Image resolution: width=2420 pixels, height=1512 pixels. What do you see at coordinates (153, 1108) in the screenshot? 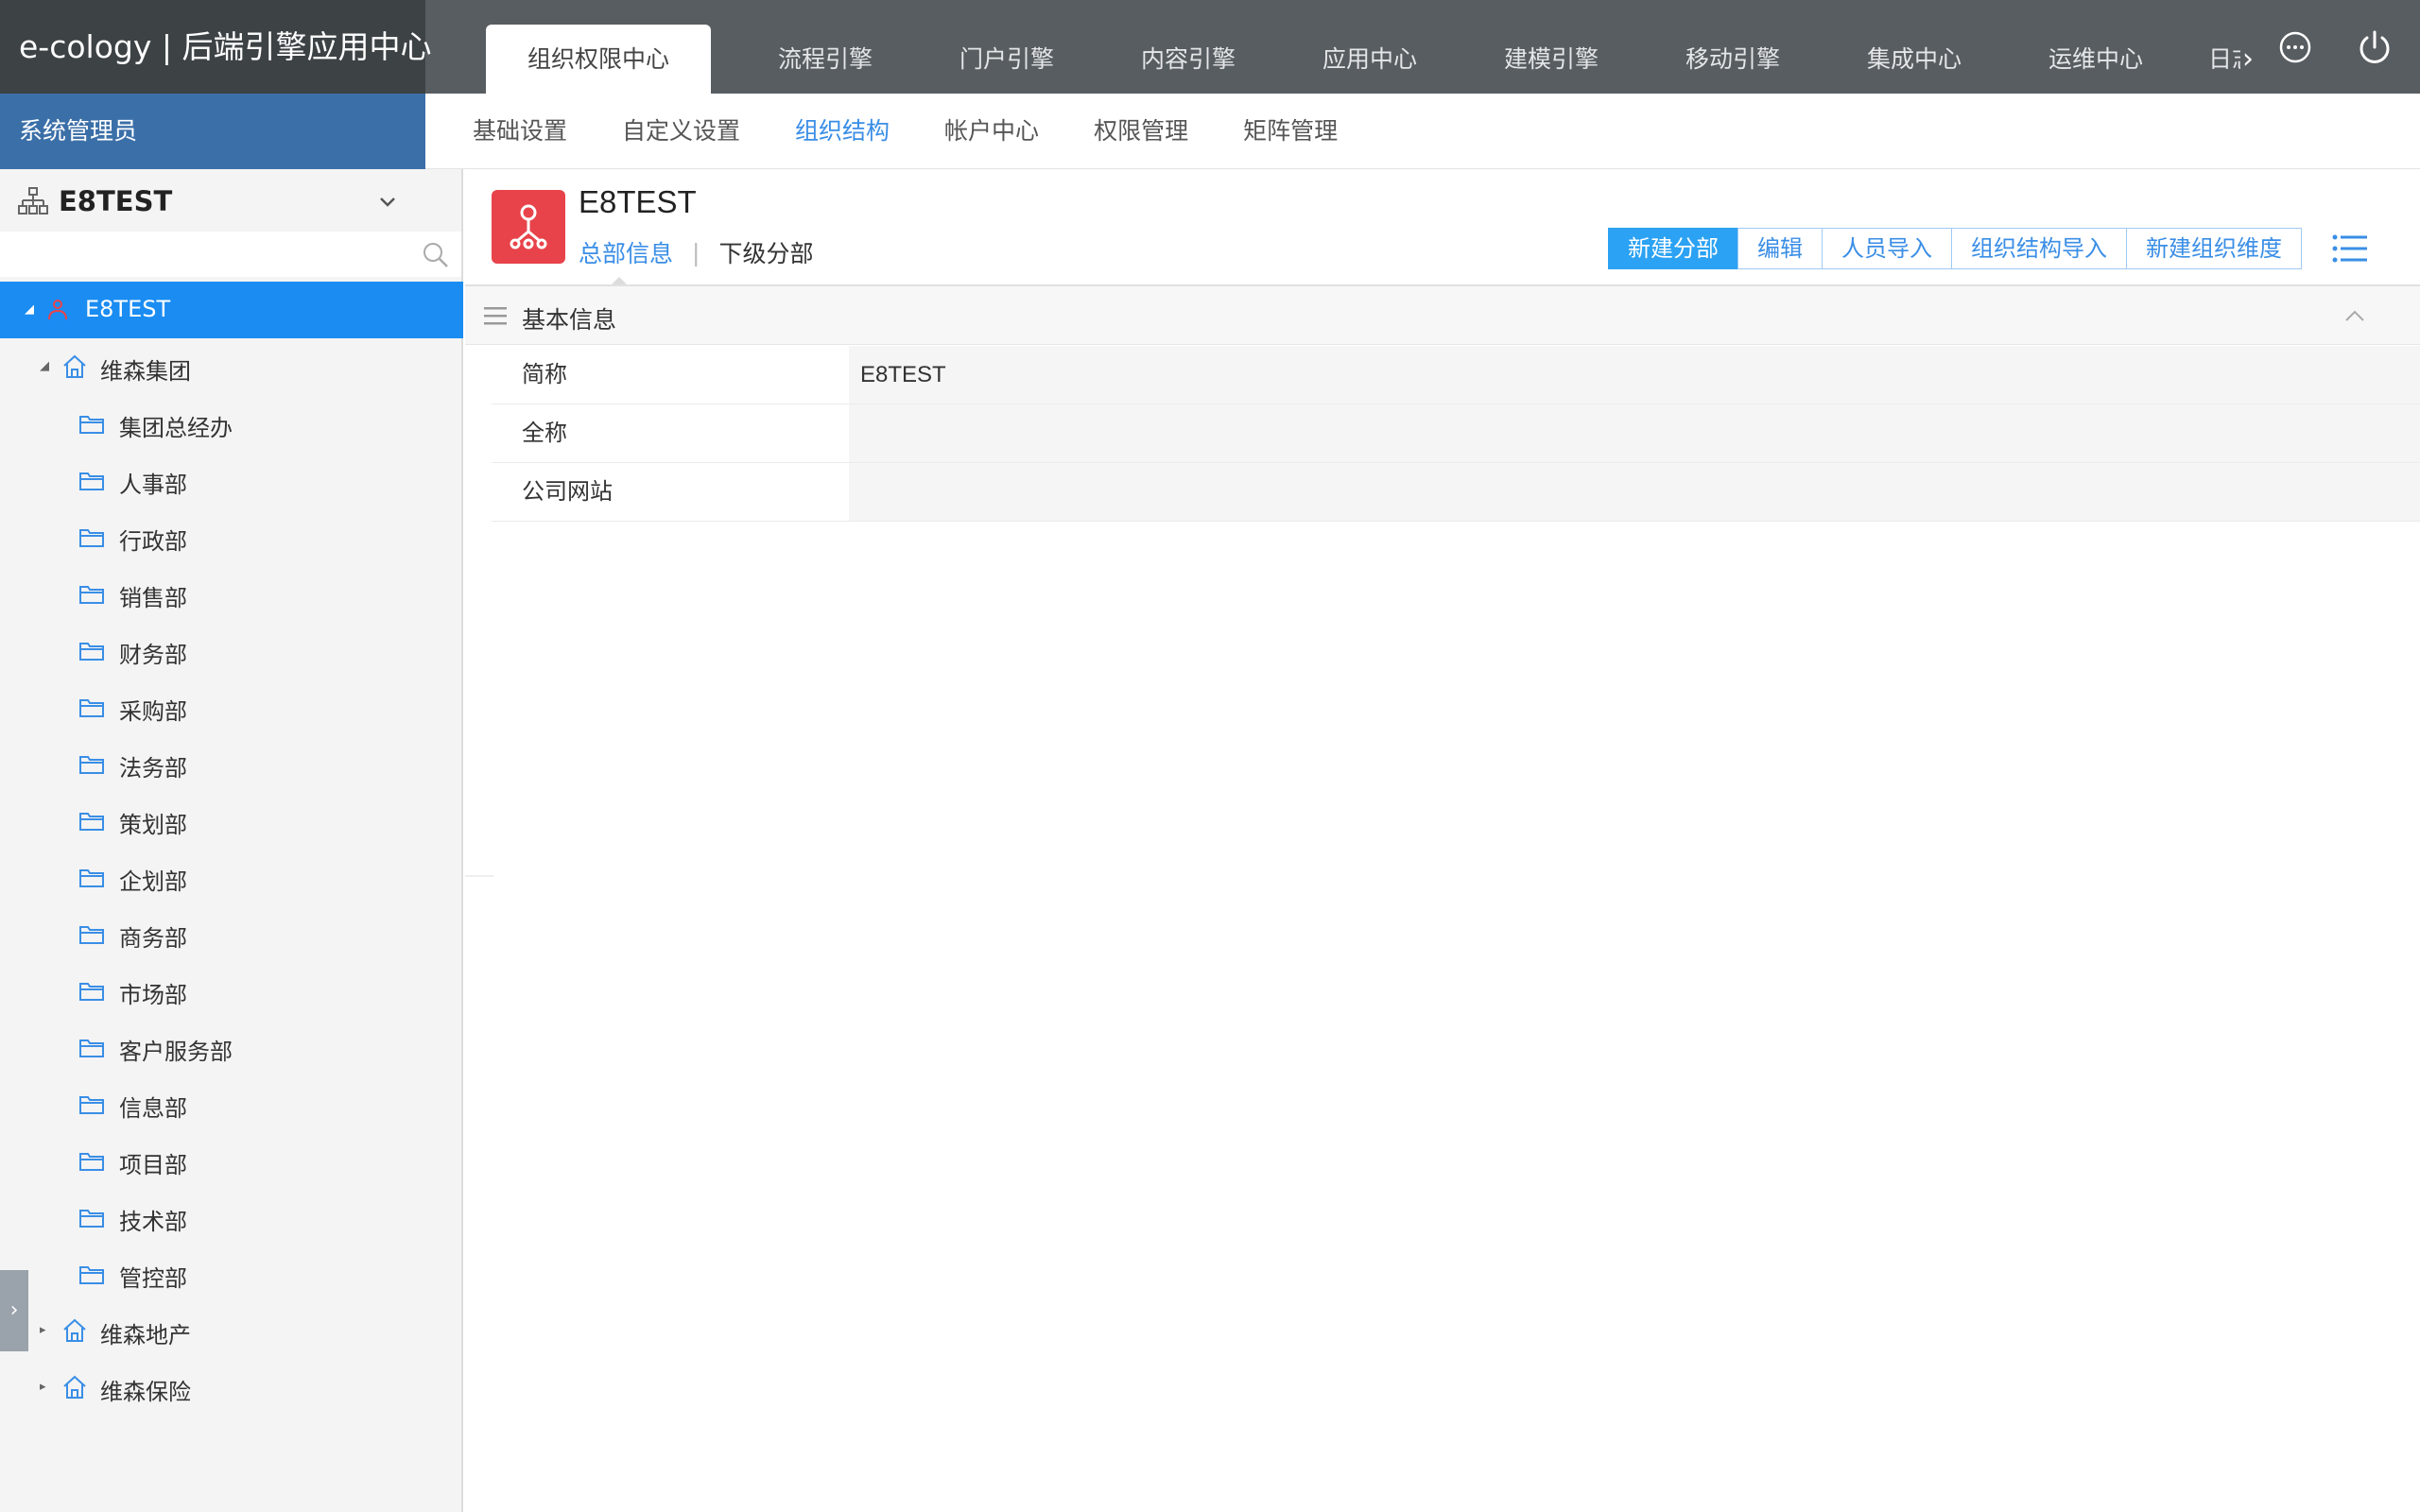
I see `tree-item-label: 信息部` at bounding box center [153, 1108].